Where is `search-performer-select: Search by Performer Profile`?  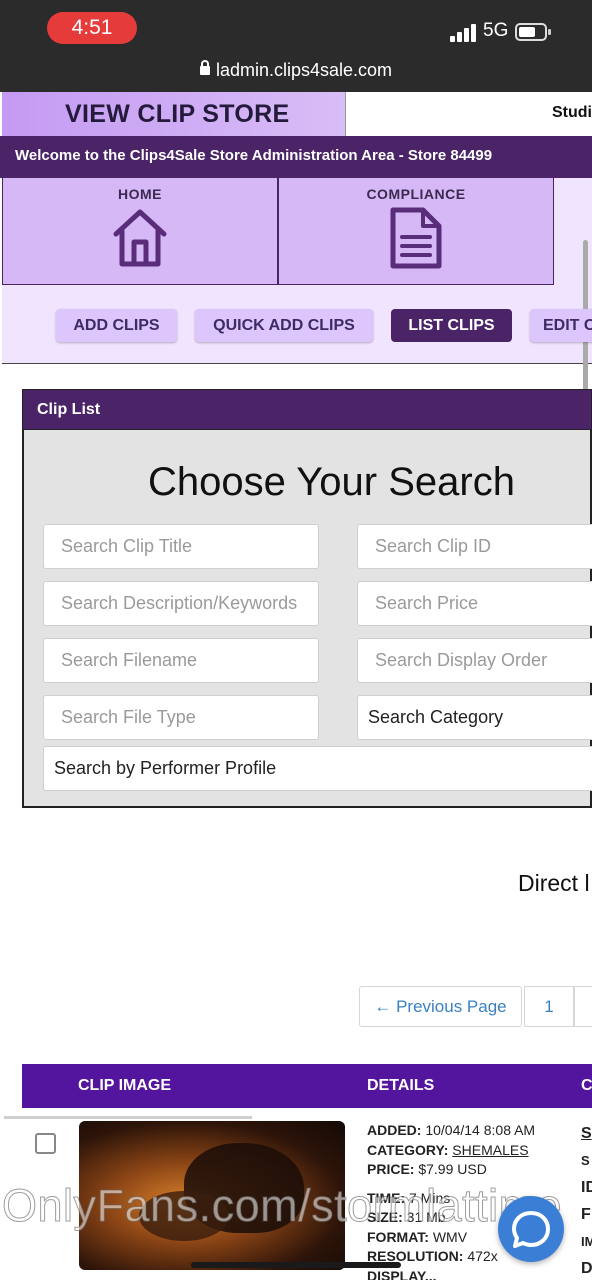
search-performer-select: Search by Performer Profile is located at coordinates (317, 768).